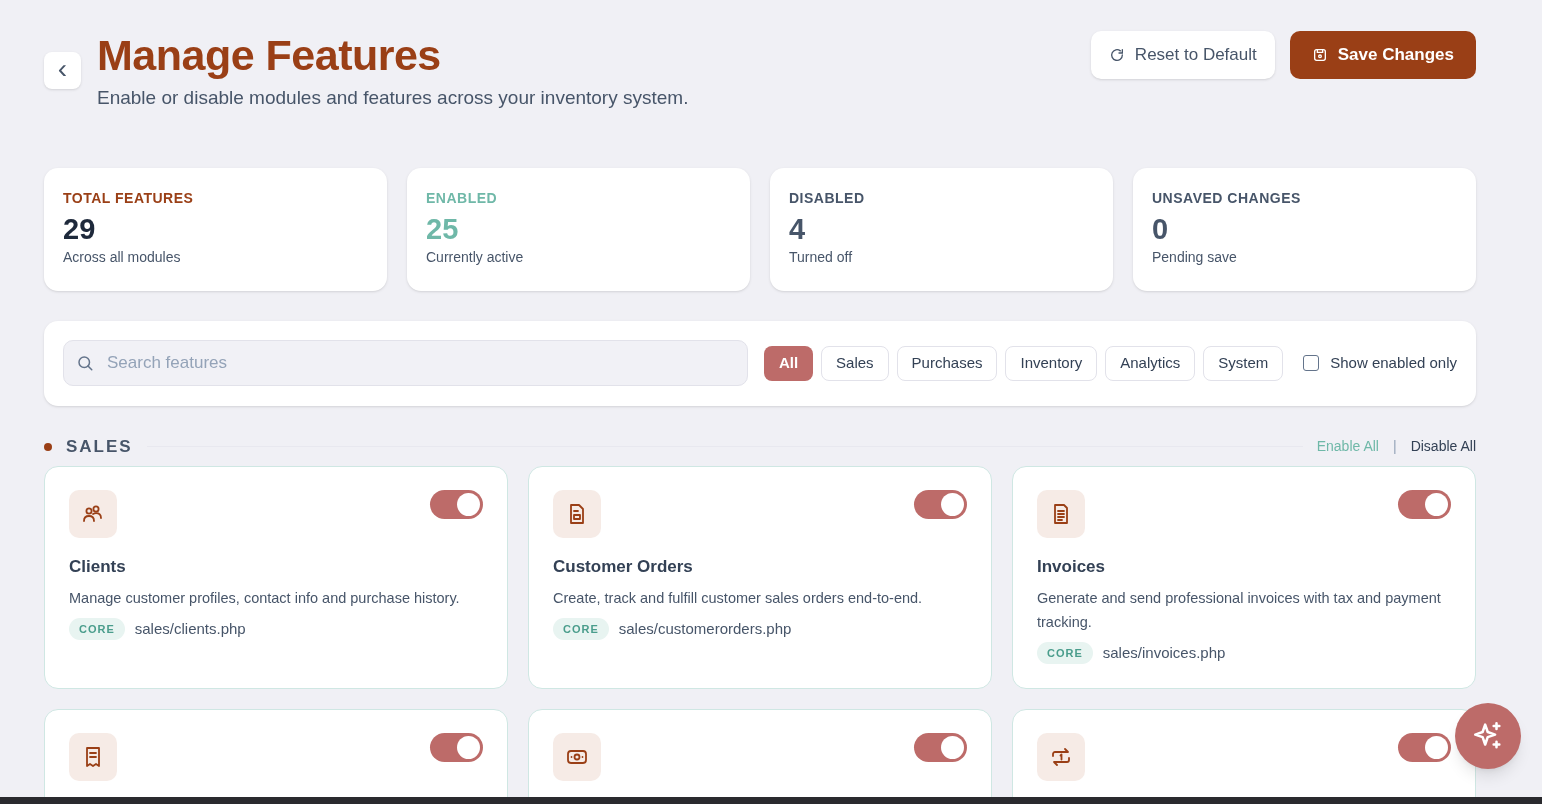 This screenshot has width=1542, height=804. What do you see at coordinates (1243, 363) in the screenshot?
I see `filter-tab: System` at bounding box center [1243, 363].